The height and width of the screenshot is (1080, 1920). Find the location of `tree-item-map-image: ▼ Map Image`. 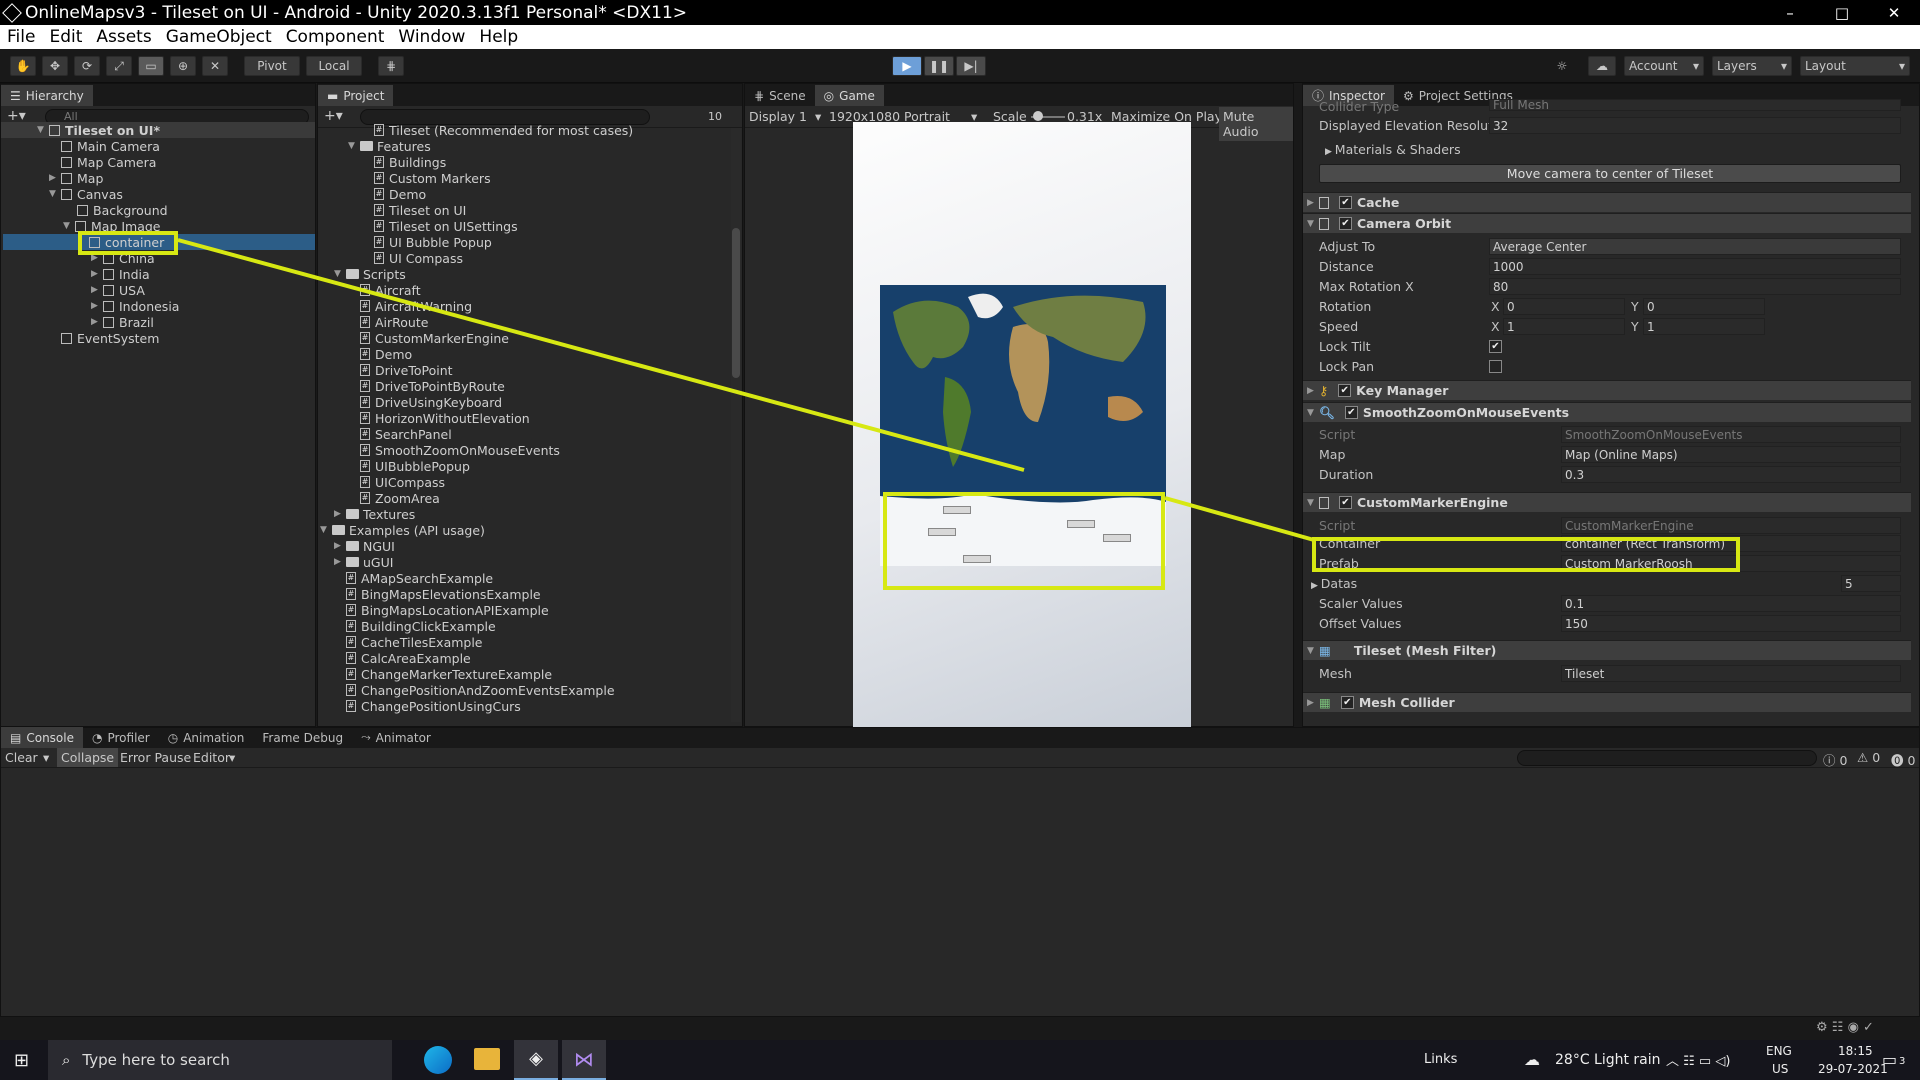

tree-item-map-image: ▼ Map Image is located at coordinates (112, 226).